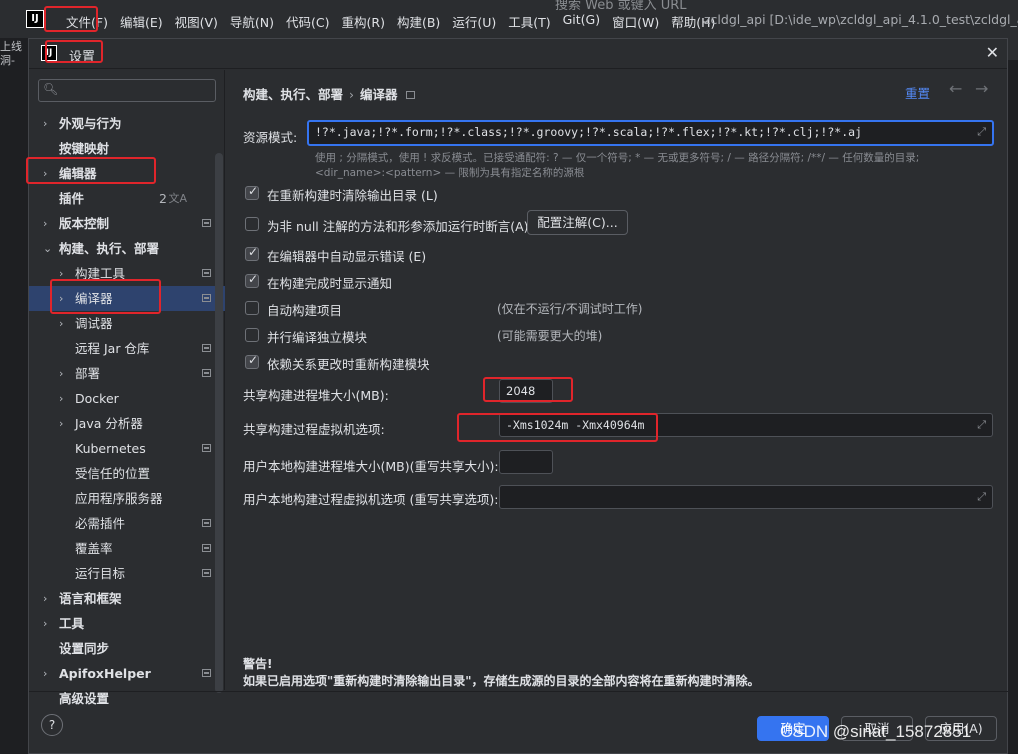  What do you see at coordinates (526, 462) in the screenshot?
I see `user-heap-size-input` at bounding box center [526, 462].